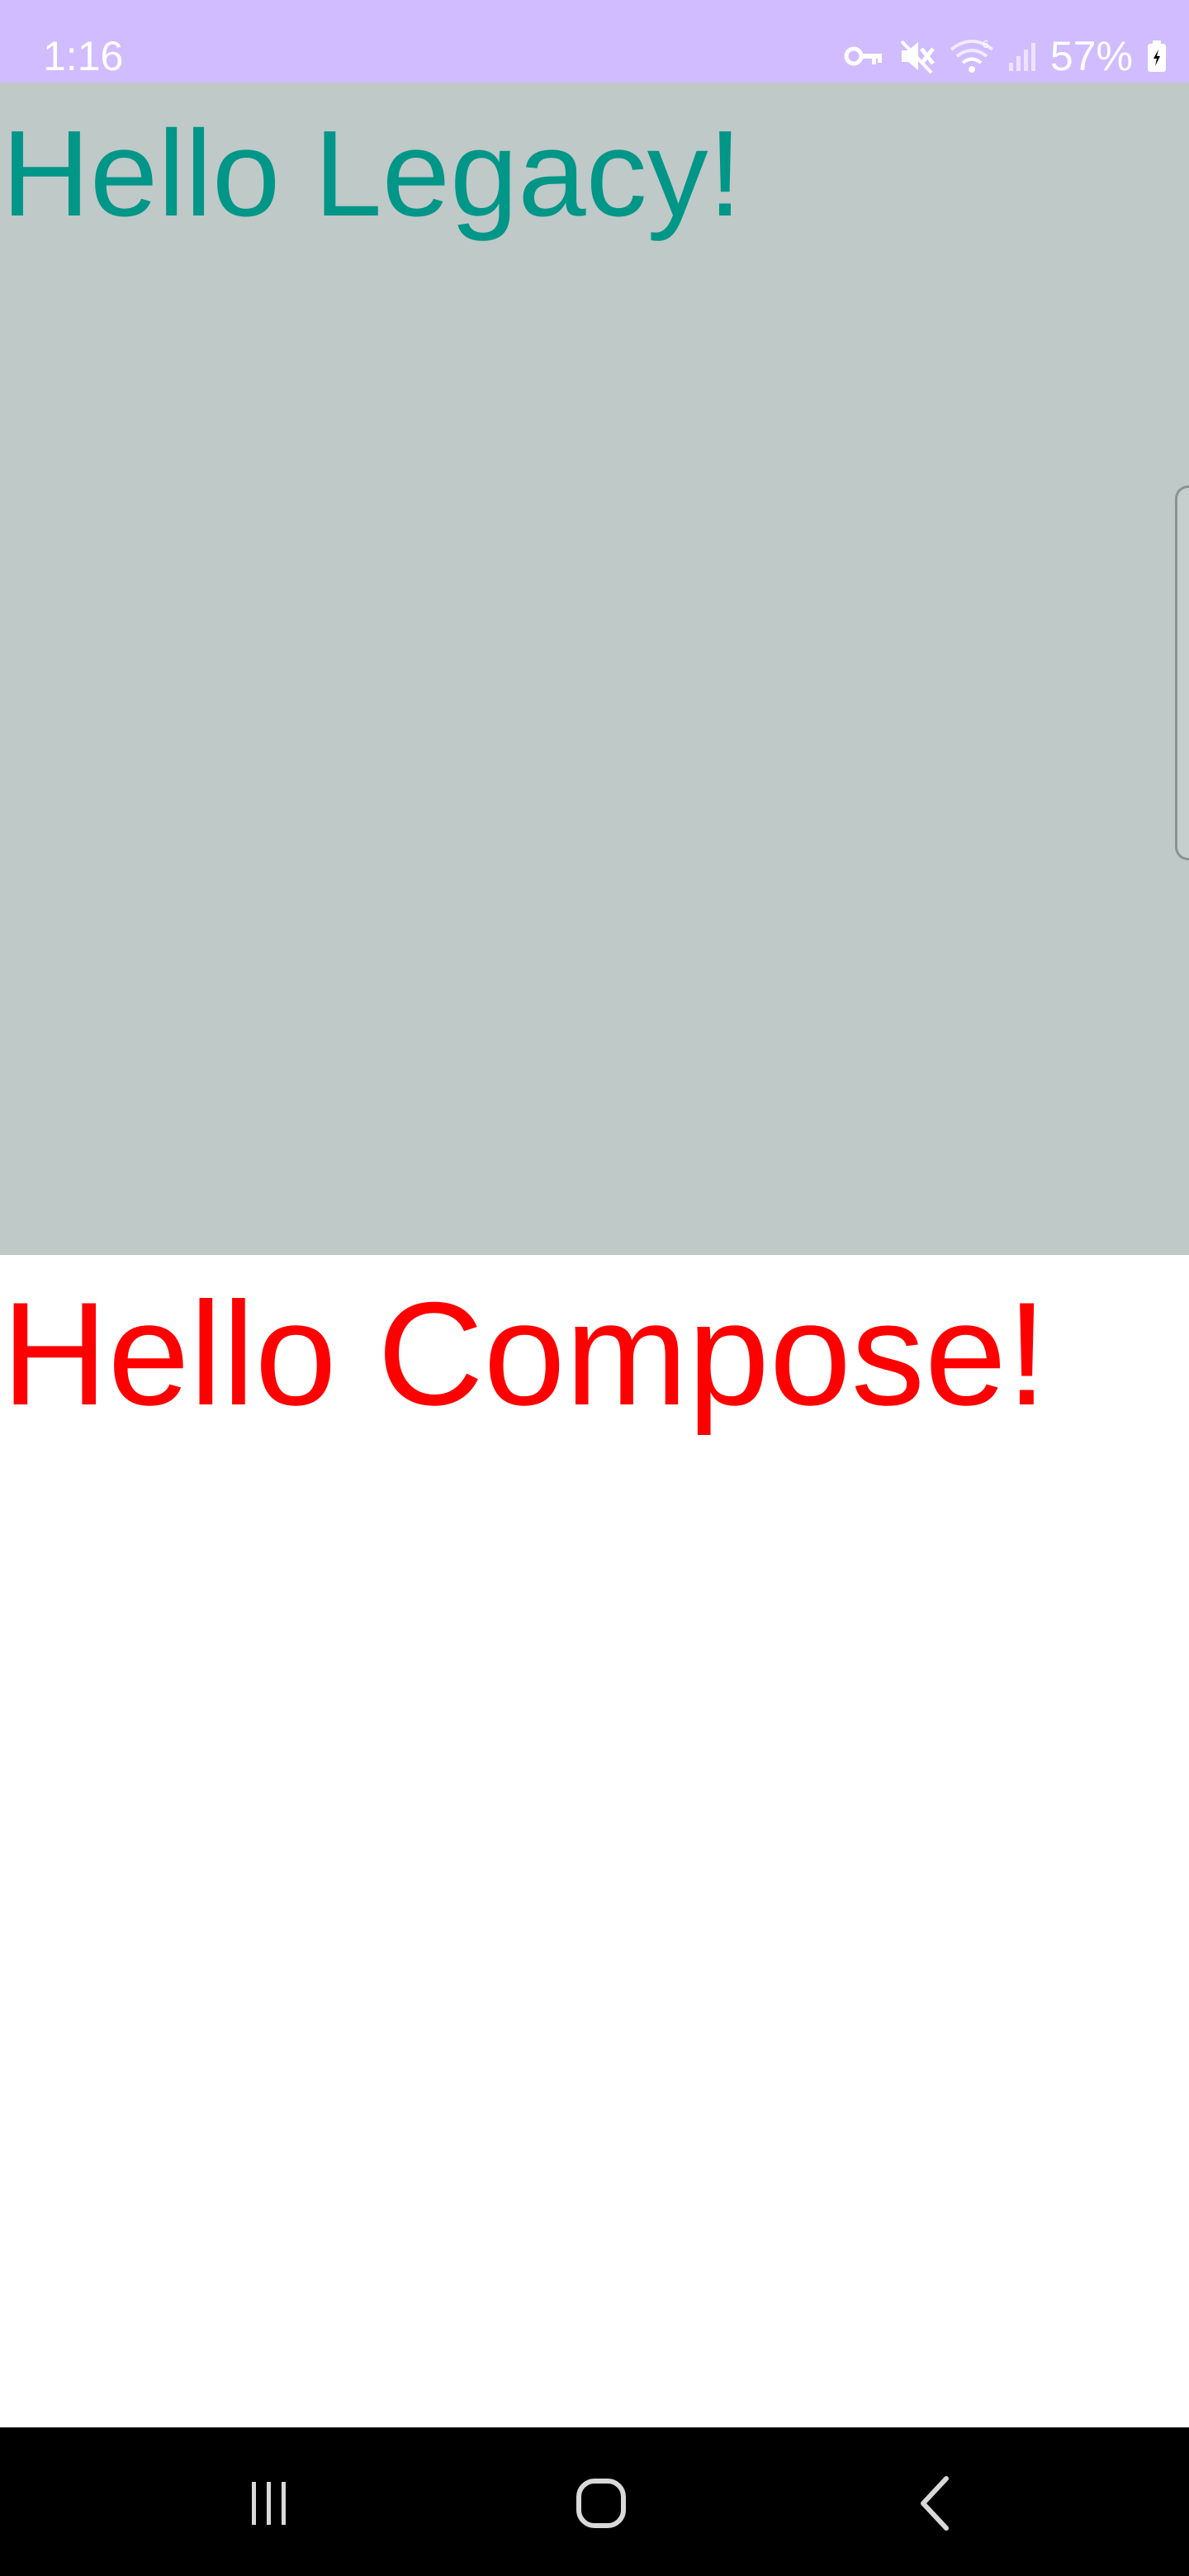 The image size is (1189, 2576). I want to click on back-icon, so click(935, 2503).